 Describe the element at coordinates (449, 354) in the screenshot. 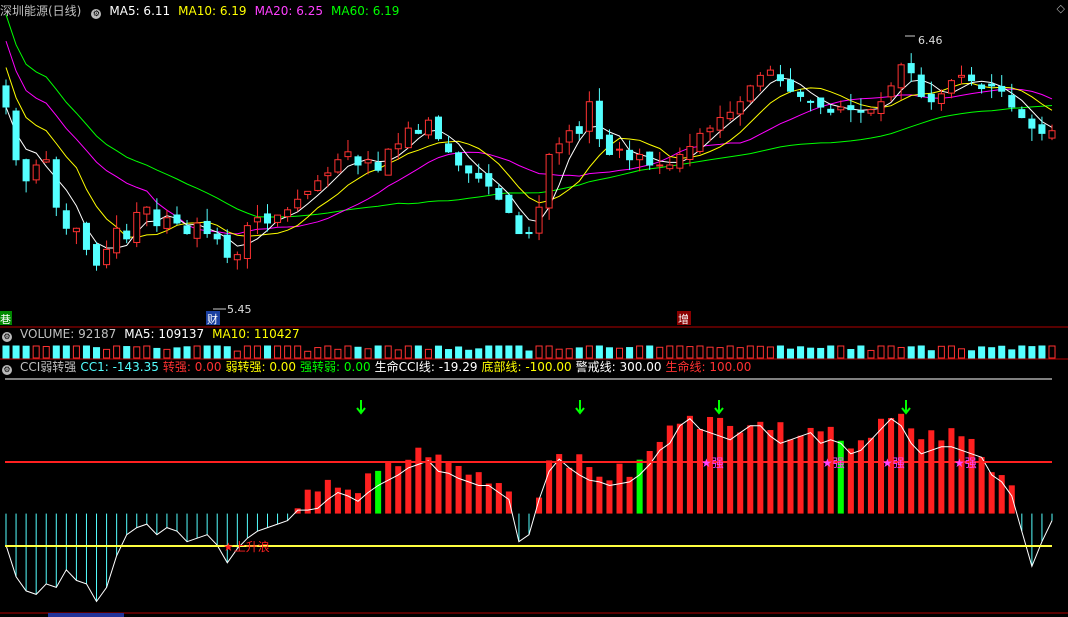

I see `volume-bar` at that location.